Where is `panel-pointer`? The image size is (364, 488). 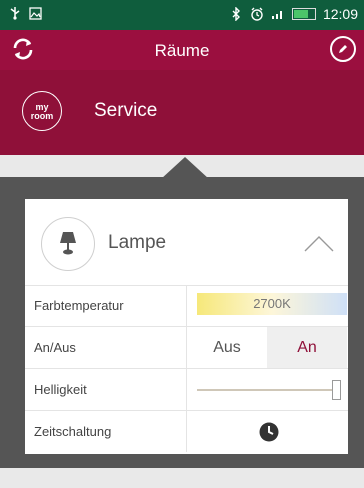 panel-pointer is located at coordinates (185, 168).